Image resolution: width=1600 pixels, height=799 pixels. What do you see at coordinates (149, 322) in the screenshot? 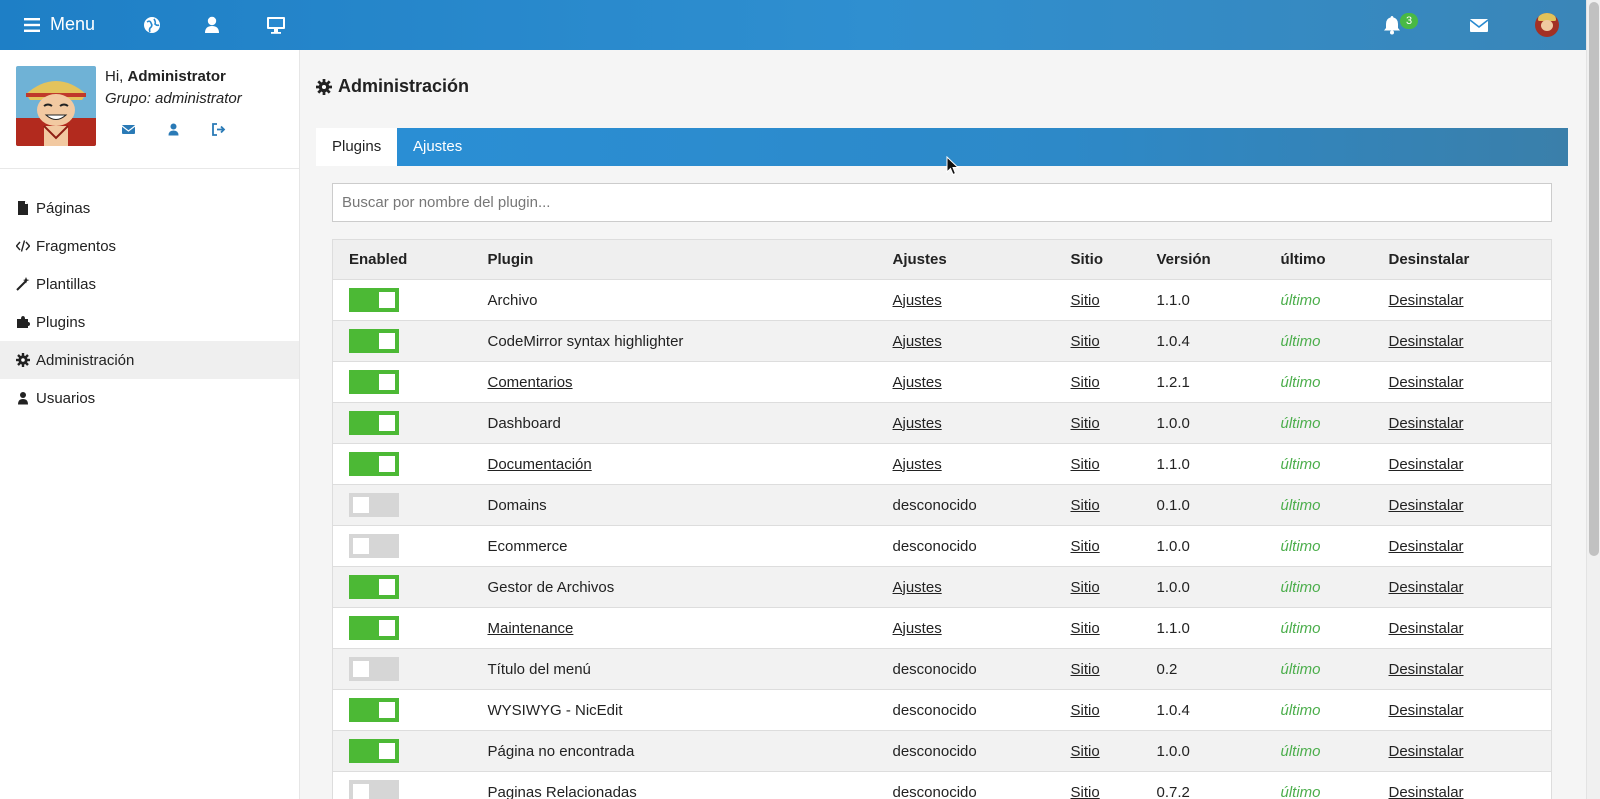
I see `sidebar-item-plugins: Plugins` at bounding box center [149, 322].